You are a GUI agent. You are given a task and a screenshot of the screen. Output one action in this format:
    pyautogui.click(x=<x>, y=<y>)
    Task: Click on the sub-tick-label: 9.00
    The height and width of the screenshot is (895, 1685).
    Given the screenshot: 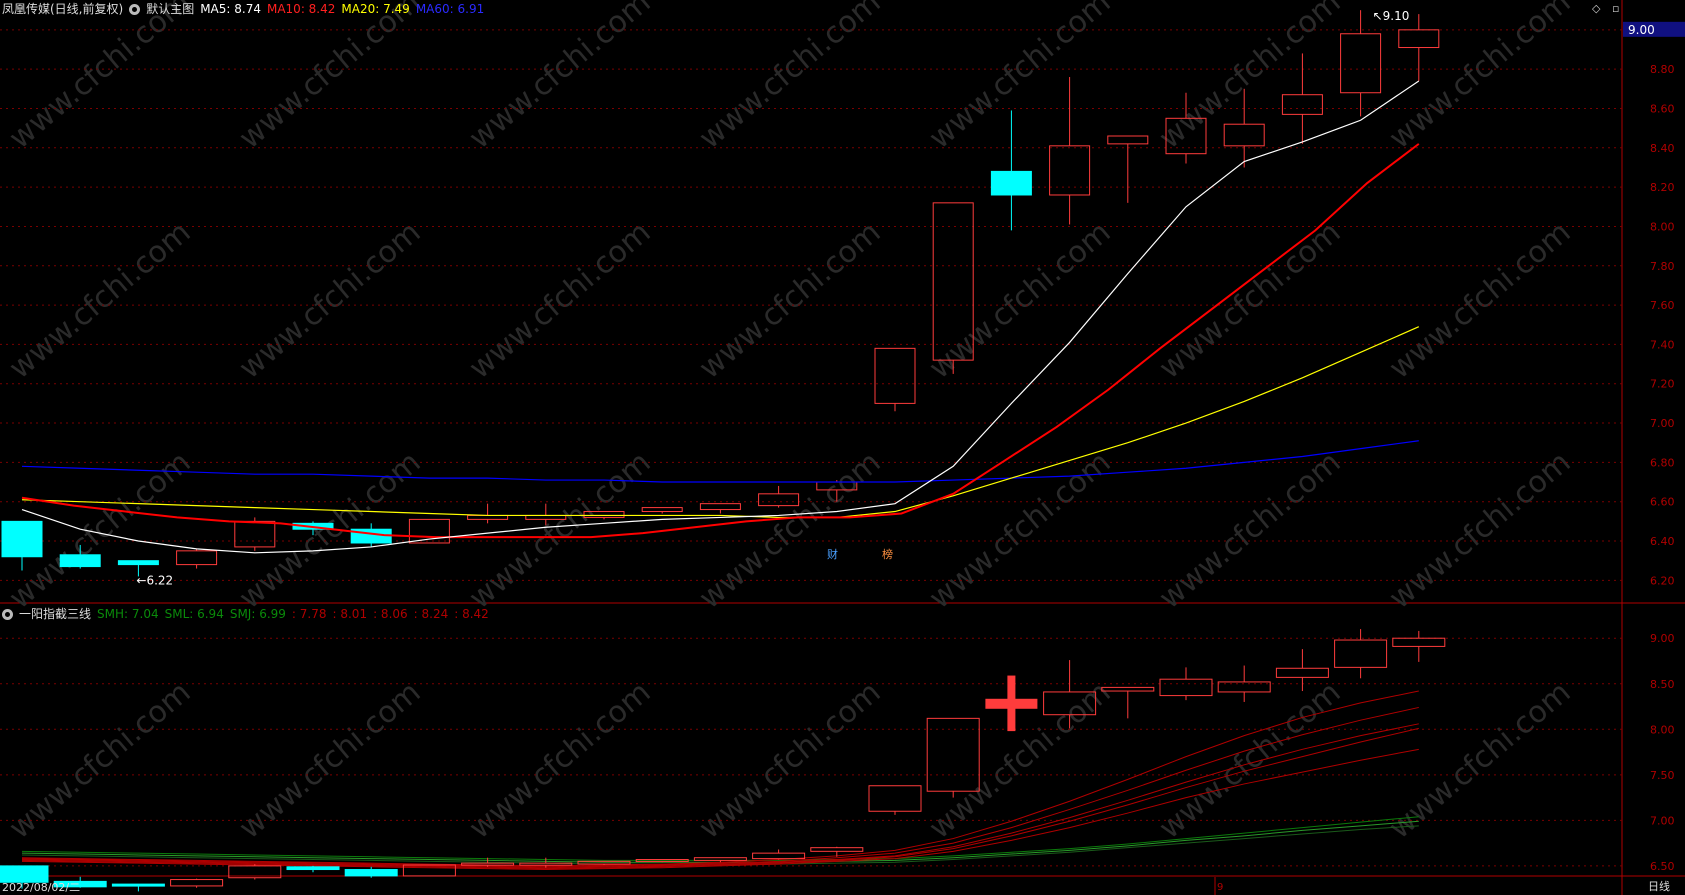 What is the action you would take?
    pyautogui.click(x=1662, y=638)
    